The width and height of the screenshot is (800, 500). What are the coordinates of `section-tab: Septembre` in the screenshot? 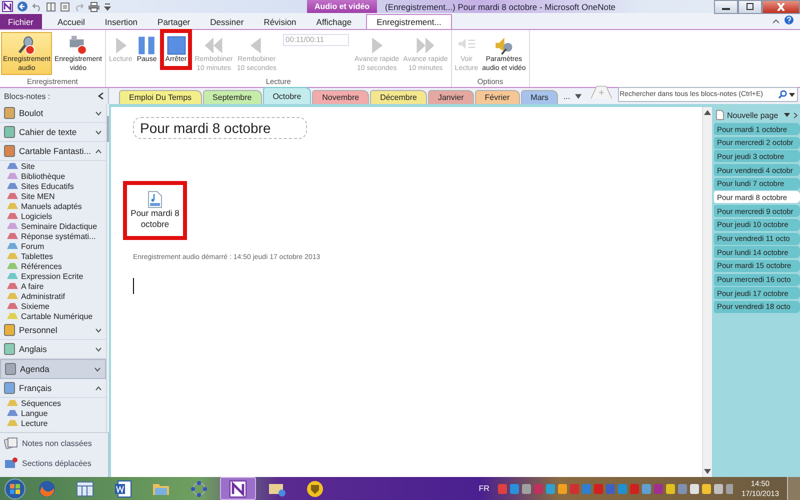 It's located at (232, 97).